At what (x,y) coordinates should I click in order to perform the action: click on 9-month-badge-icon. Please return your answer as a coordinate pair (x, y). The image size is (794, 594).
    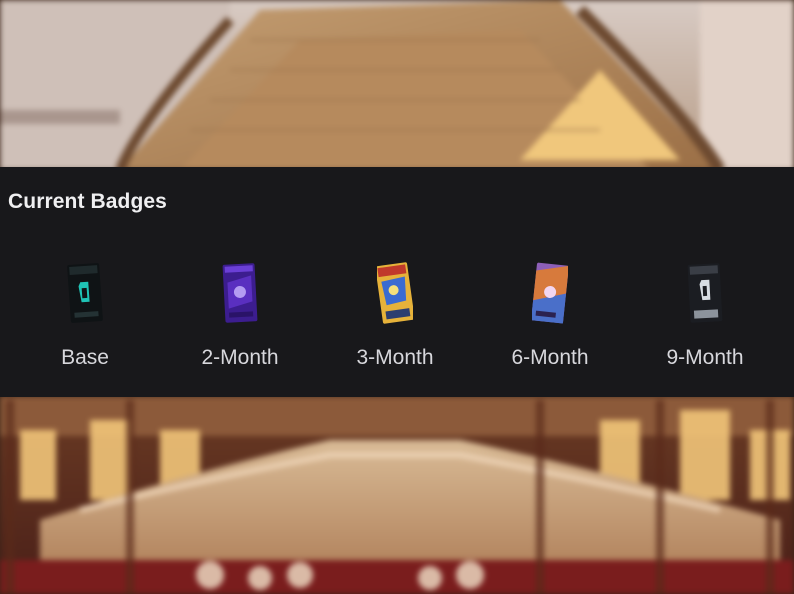
    Looking at the image, I should click on (705, 293).